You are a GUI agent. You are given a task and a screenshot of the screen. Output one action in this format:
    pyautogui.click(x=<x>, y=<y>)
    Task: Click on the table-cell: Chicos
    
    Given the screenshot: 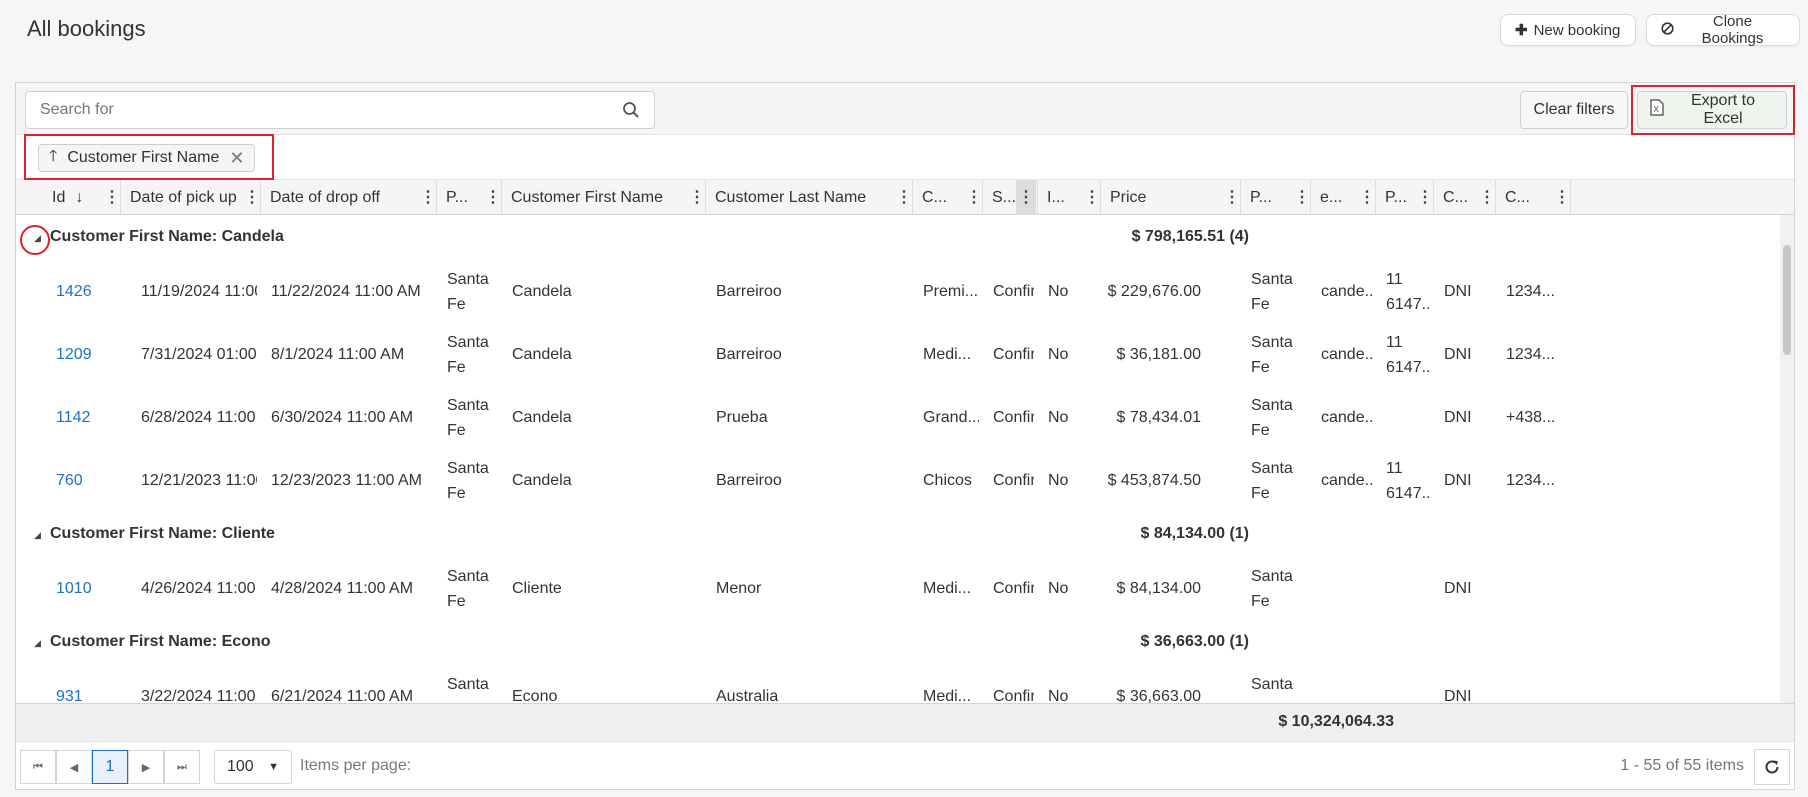 What is the action you would take?
    pyautogui.click(x=947, y=480)
    